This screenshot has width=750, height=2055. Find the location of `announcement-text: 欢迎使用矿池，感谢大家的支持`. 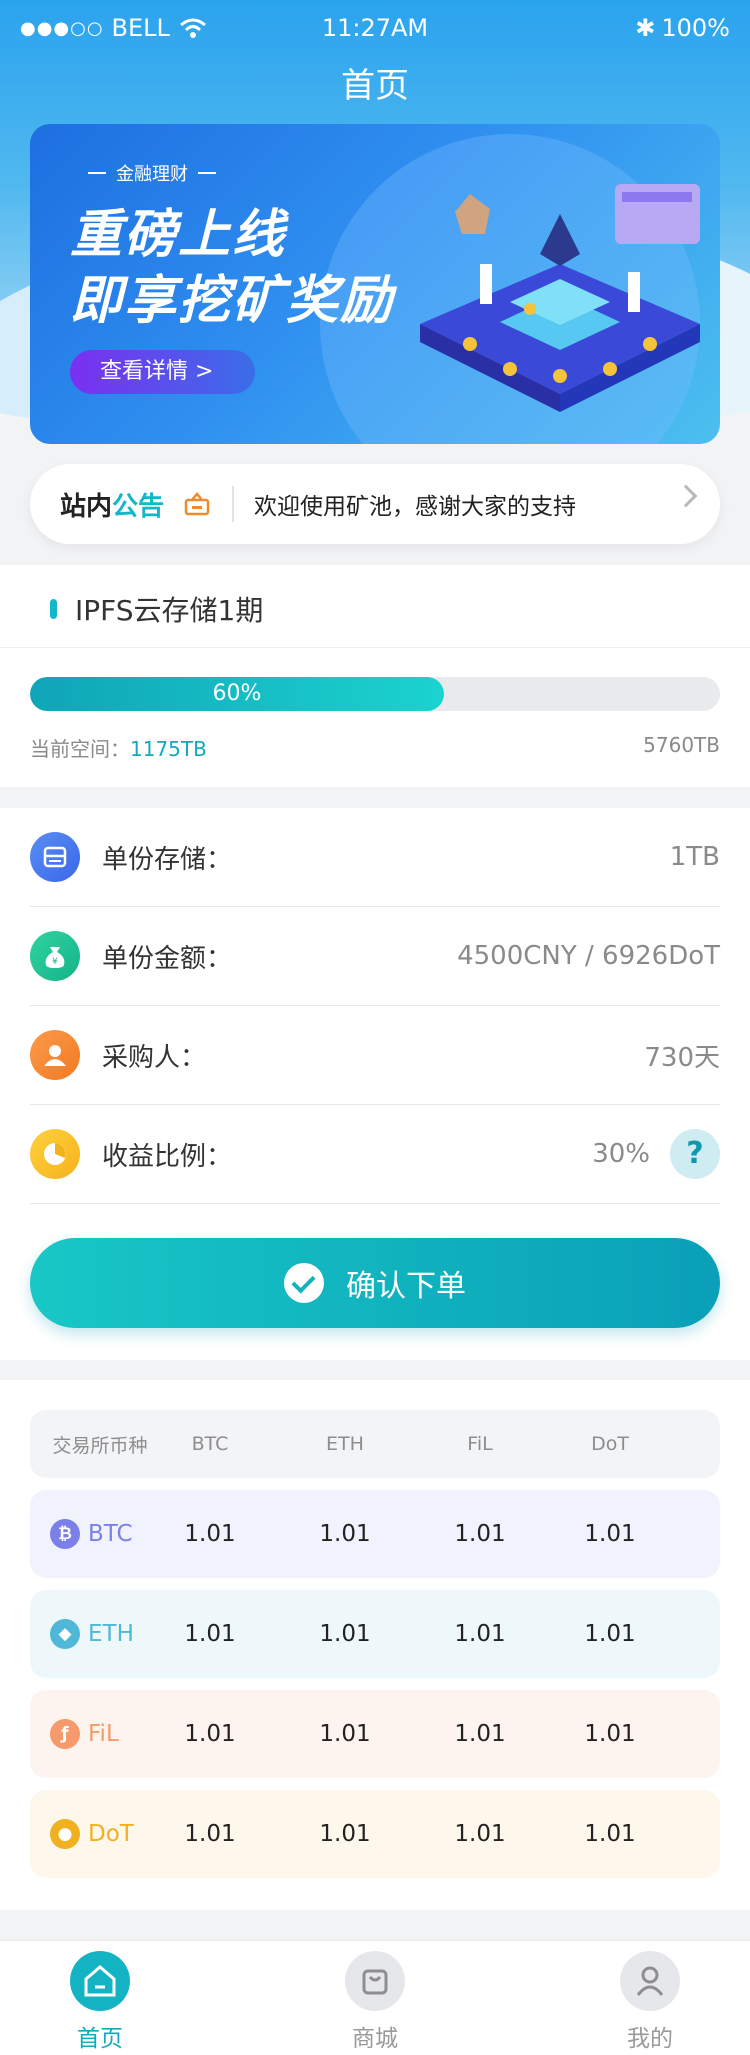

announcement-text: 欢迎使用矿池，感谢大家的支持 is located at coordinates (415, 507).